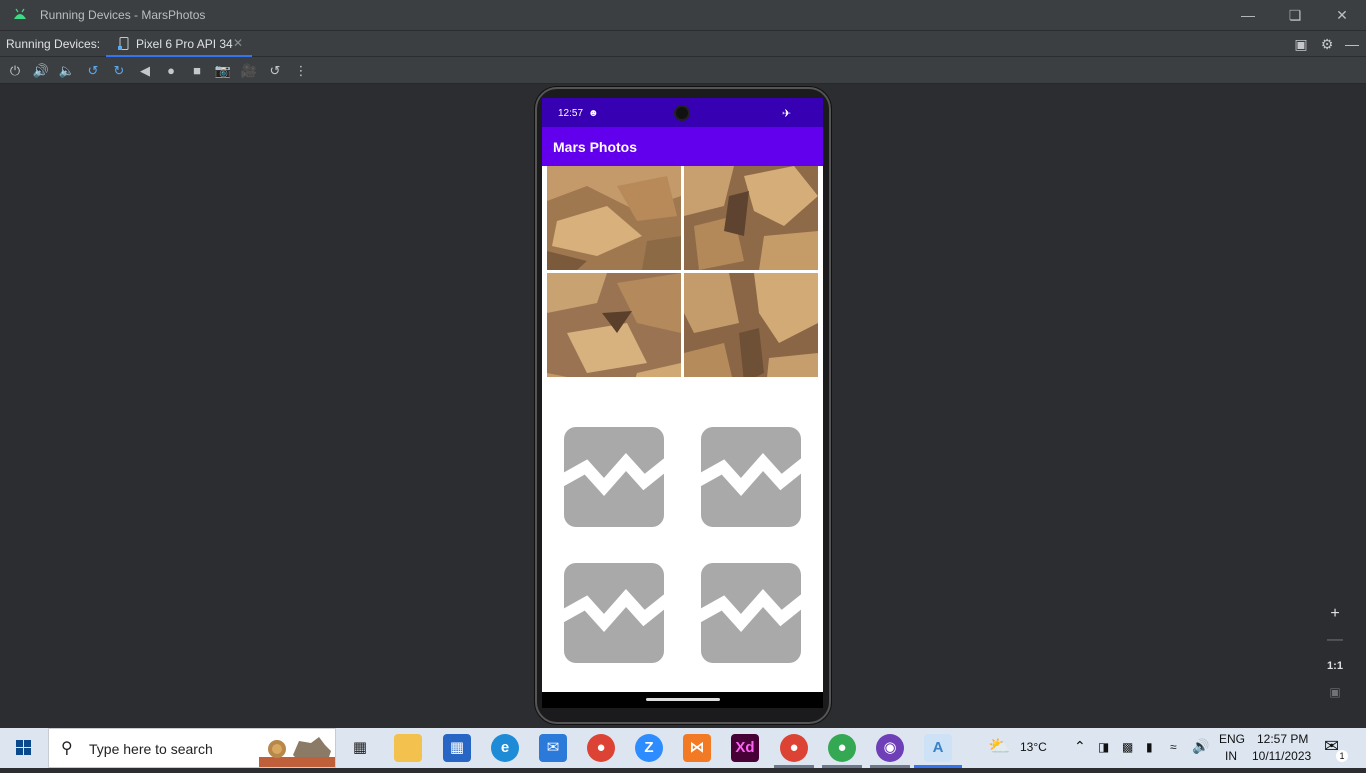 This screenshot has width=1366, height=773. Describe the element at coordinates (53, 44) in the screenshot. I see `running-devices-label: Running Devices:` at that location.